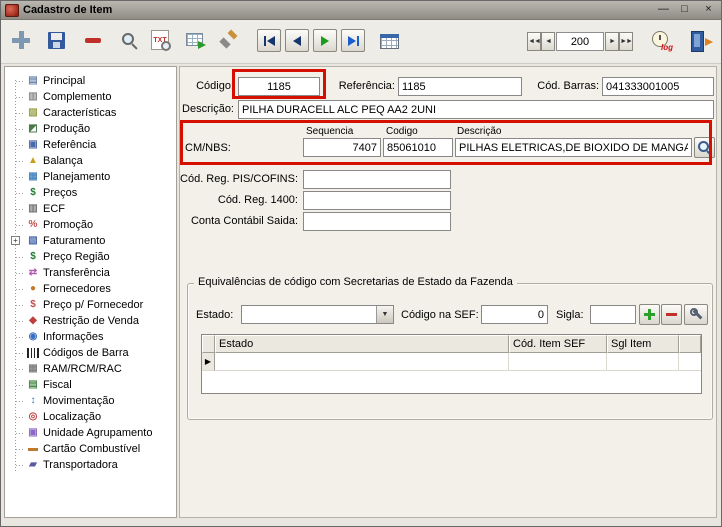 This screenshot has width=722, height=527. What do you see at coordinates (33, 368) in the screenshot?
I see `modules-icon: ▦` at bounding box center [33, 368].